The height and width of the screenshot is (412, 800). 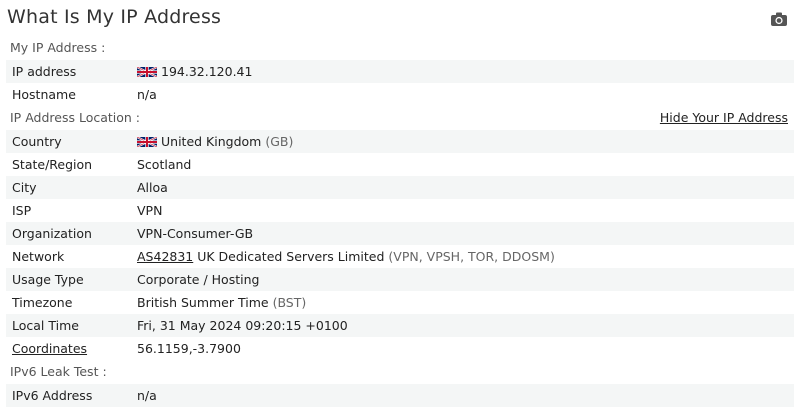 I want to click on row-key: Timezone, so click(x=42, y=302).